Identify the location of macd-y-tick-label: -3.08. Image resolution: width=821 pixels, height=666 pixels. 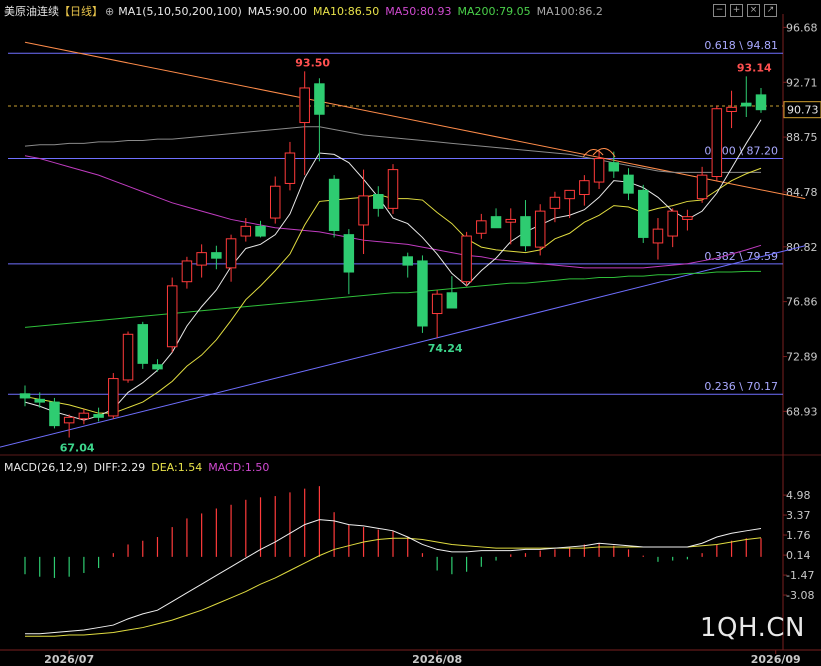
(800, 595).